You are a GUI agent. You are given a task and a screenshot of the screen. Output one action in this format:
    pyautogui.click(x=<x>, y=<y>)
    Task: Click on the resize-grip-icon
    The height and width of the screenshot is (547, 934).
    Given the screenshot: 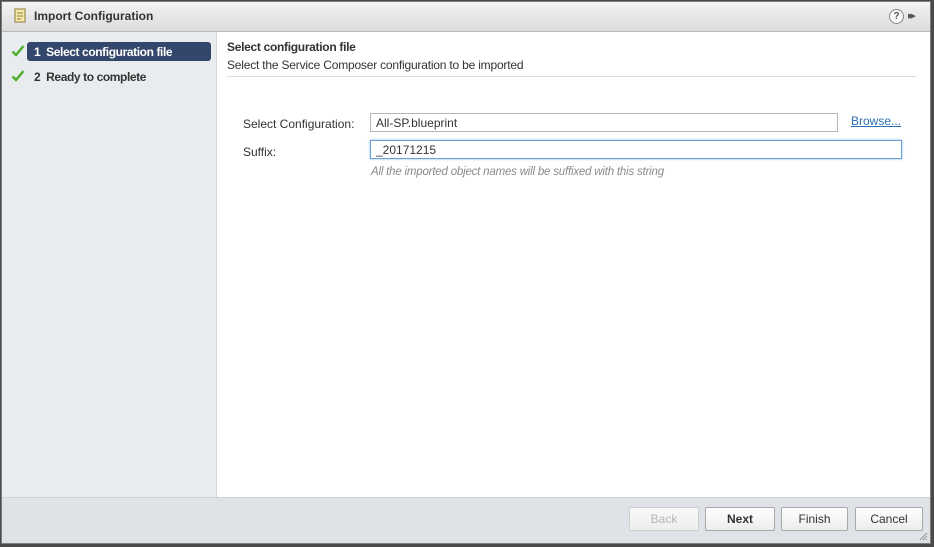 What is the action you would take?
    pyautogui.click(x=923, y=536)
    